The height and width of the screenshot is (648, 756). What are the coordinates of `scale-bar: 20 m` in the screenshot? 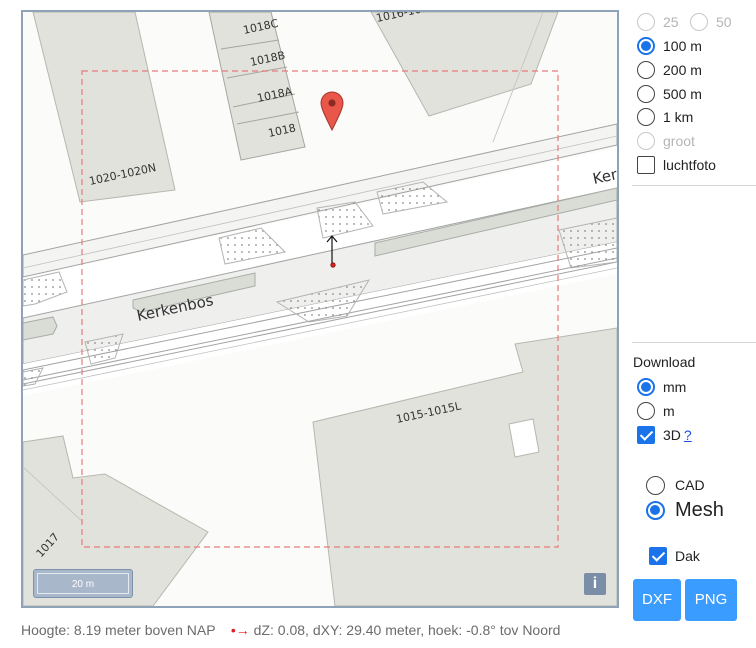 It's located at (83, 583).